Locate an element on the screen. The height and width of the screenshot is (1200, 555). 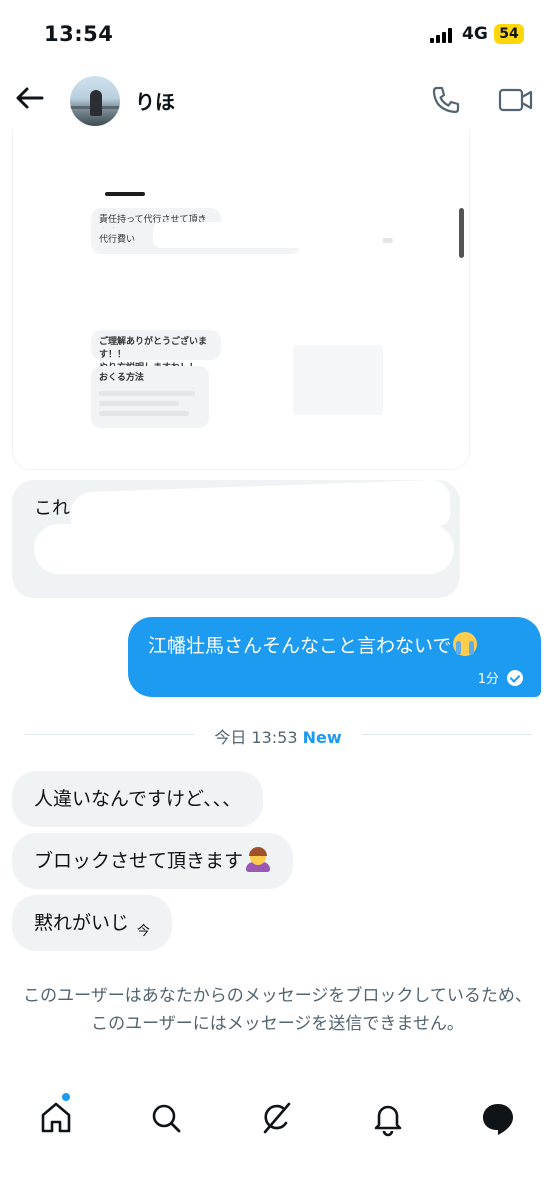
arrow-left-icon is located at coordinates (30, 98).